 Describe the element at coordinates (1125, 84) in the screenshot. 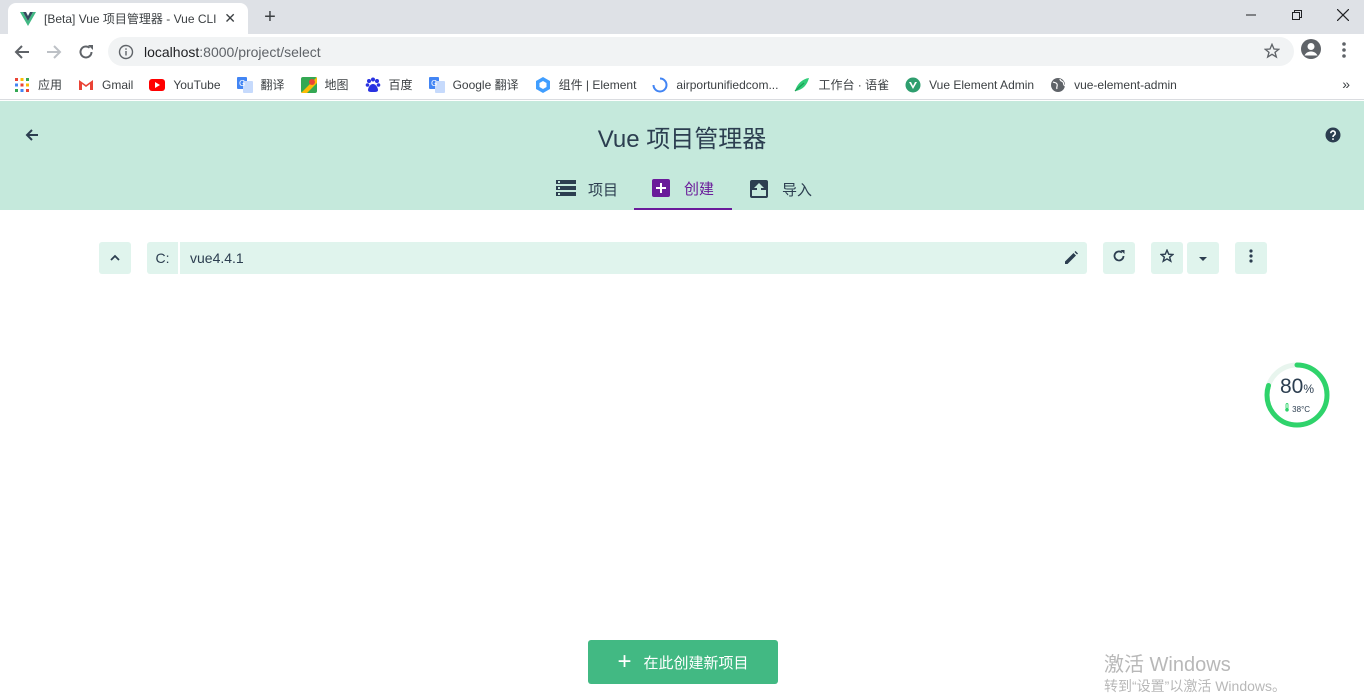

I see `bookmark-label: vue-element-admin` at that location.